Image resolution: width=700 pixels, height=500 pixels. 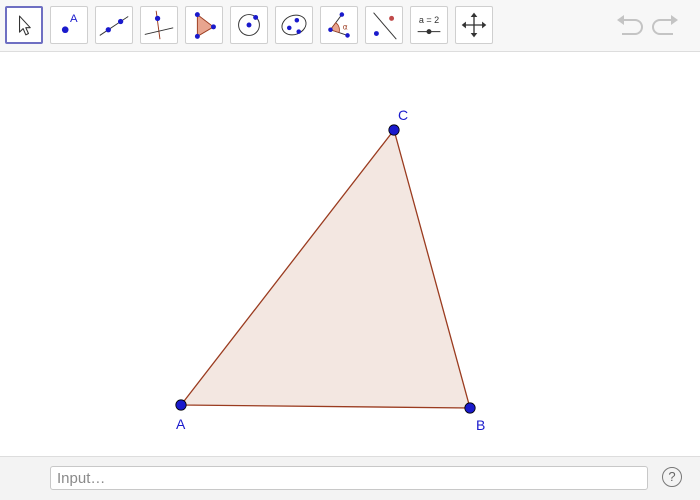 I want to click on conic-tool-button, so click(x=294, y=25).